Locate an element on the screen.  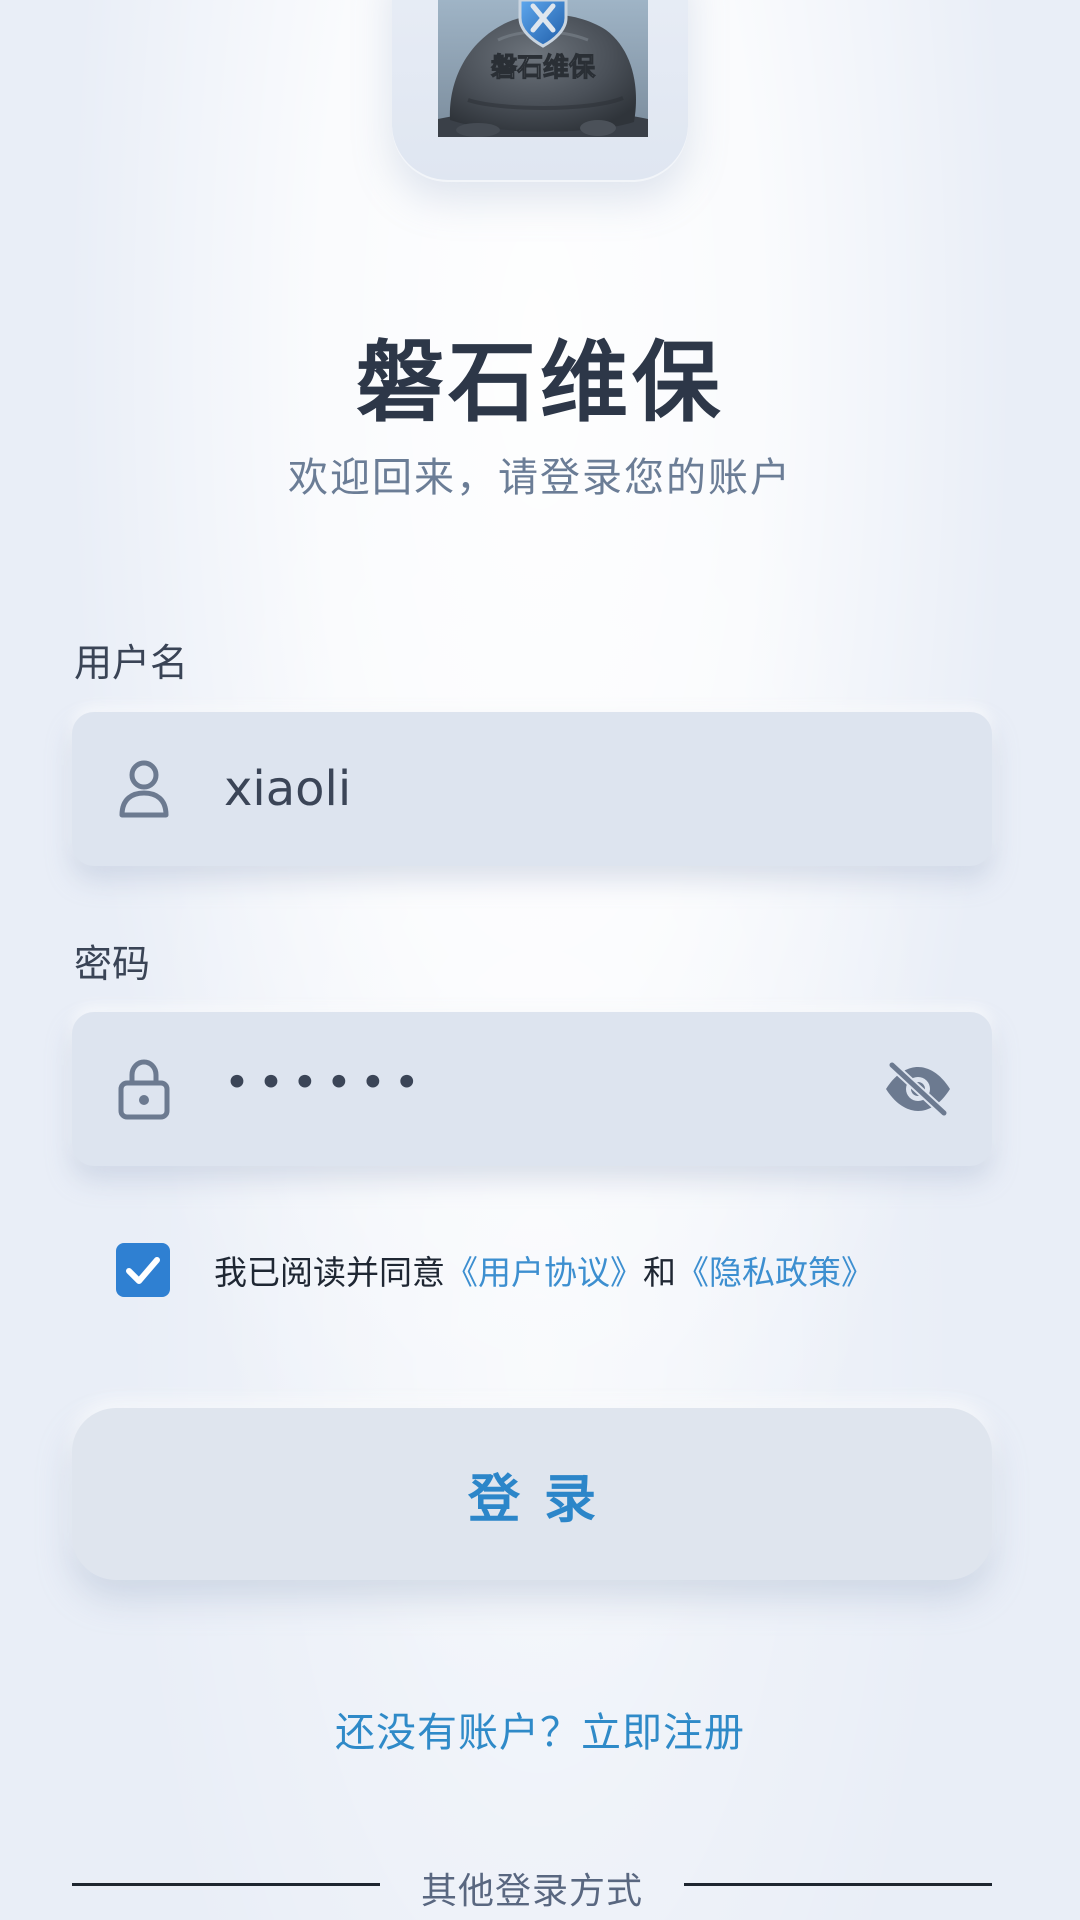
agreement-prefix: 我已阅读并同意 is located at coordinates (329, 1272).